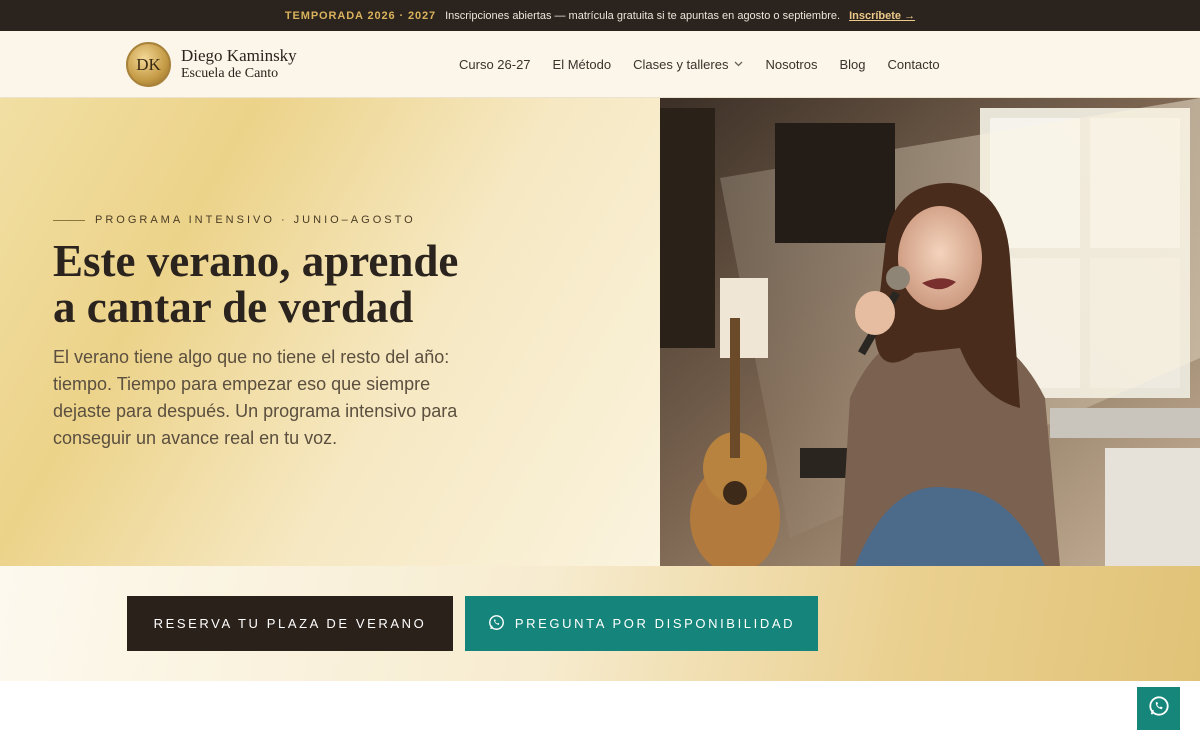 Image resolution: width=1200 pixels, height=750 pixels. Describe the element at coordinates (230, 74) in the screenshot. I see `logo-subtitle: Escuela de Canto` at that location.